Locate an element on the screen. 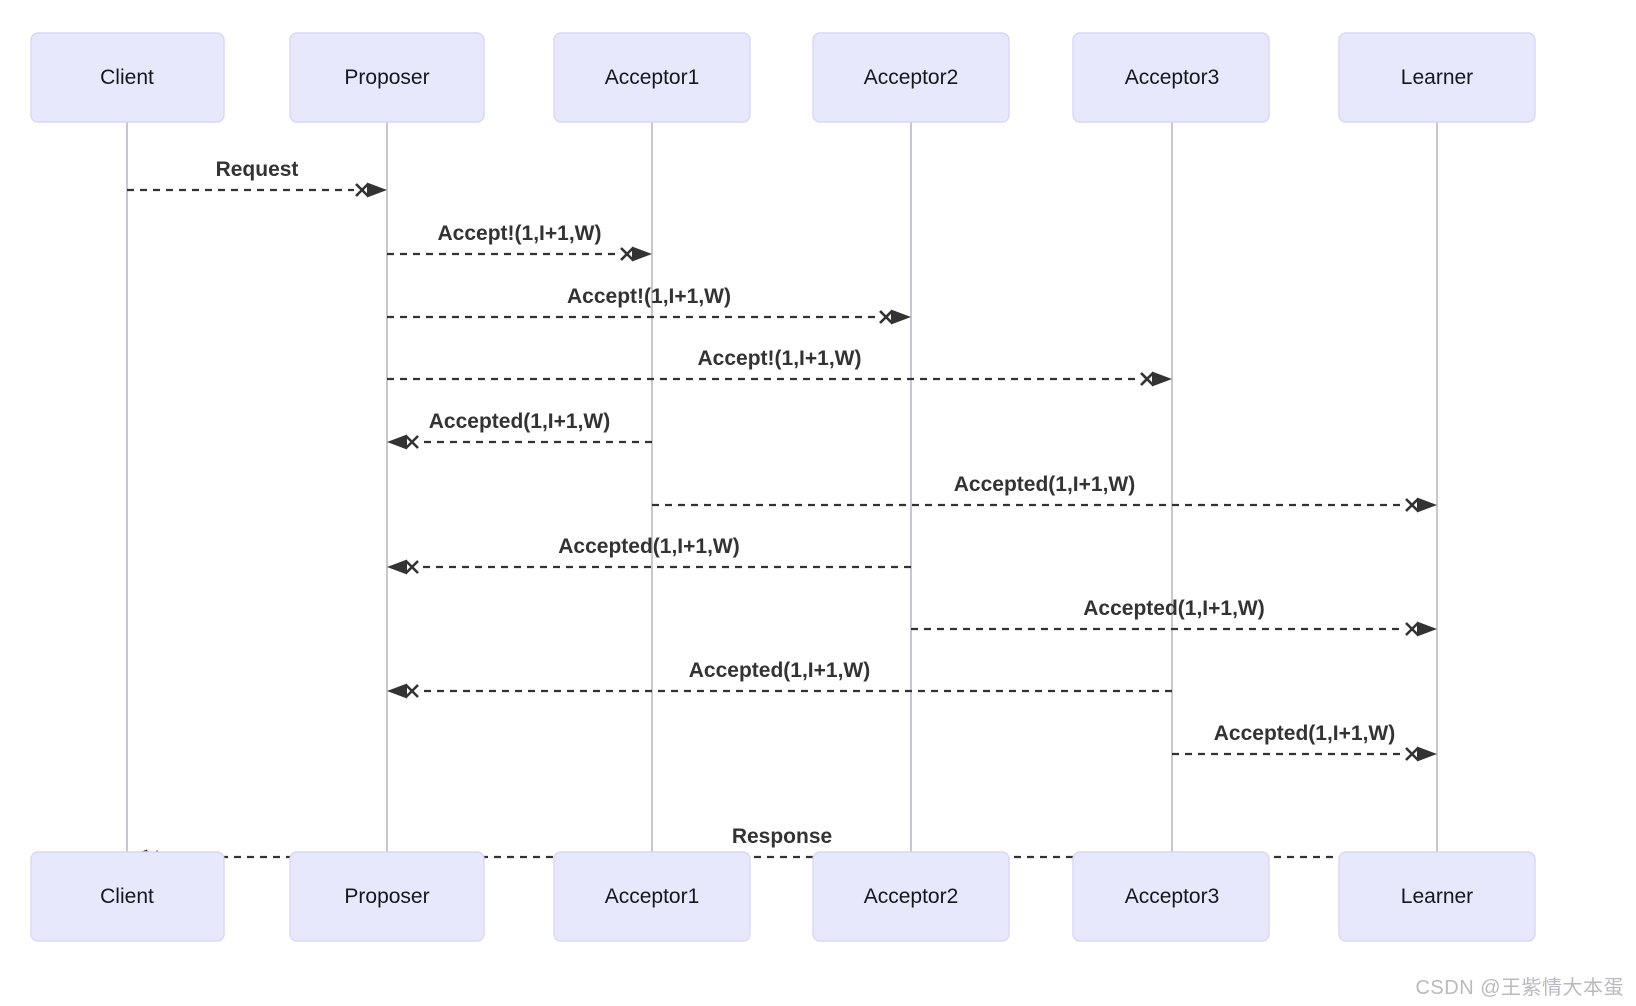 Image resolution: width=1636 pixels, height=1006 pixels. message-1: Request is located at coordinates (257, 178).